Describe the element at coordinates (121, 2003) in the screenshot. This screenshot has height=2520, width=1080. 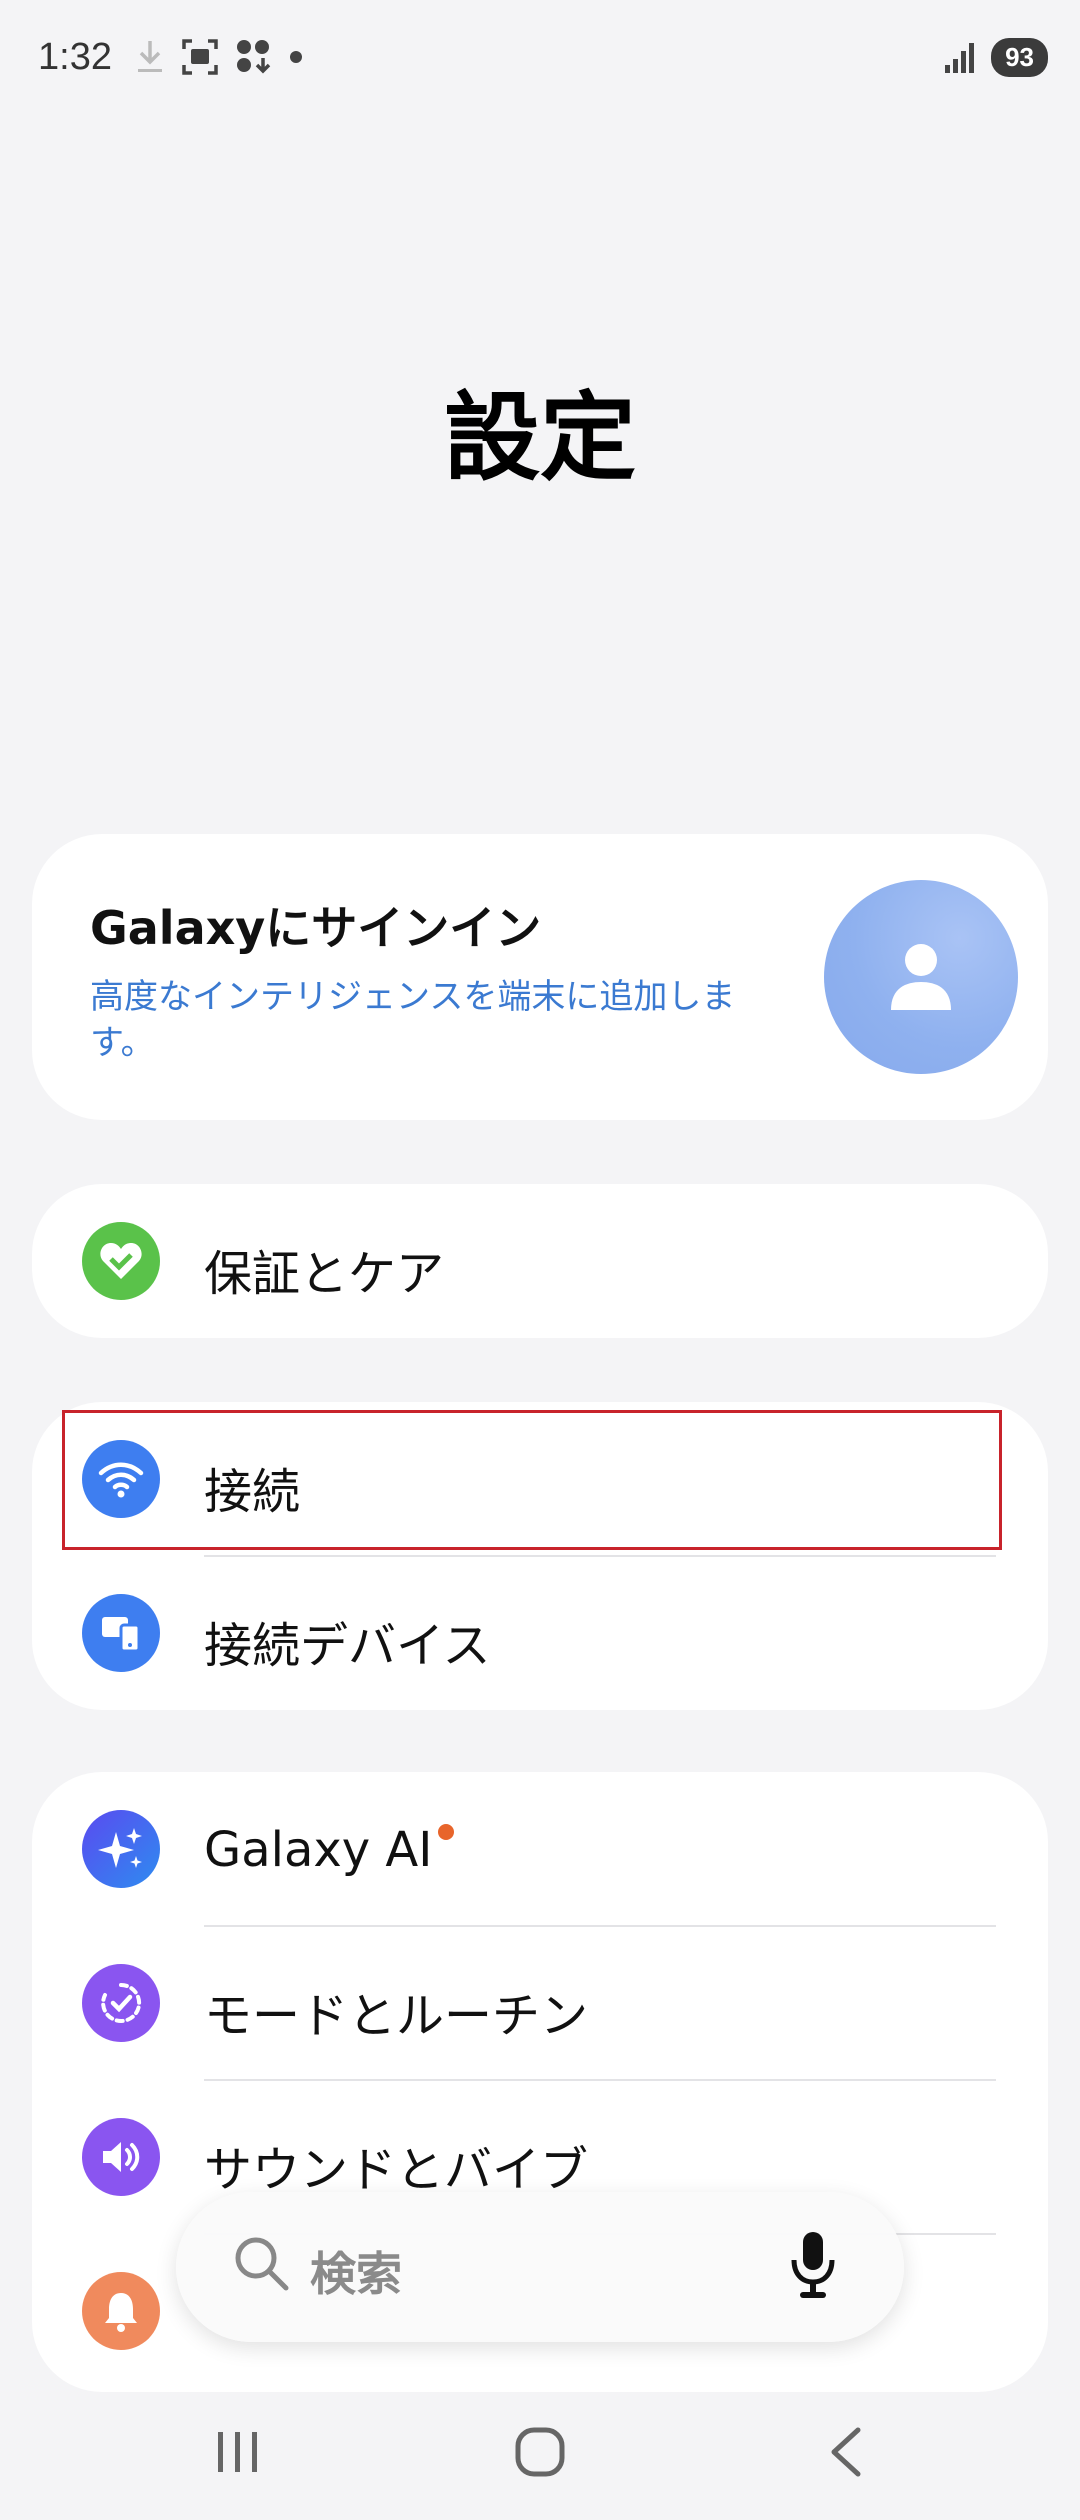
I see `routine-icon` at that location.